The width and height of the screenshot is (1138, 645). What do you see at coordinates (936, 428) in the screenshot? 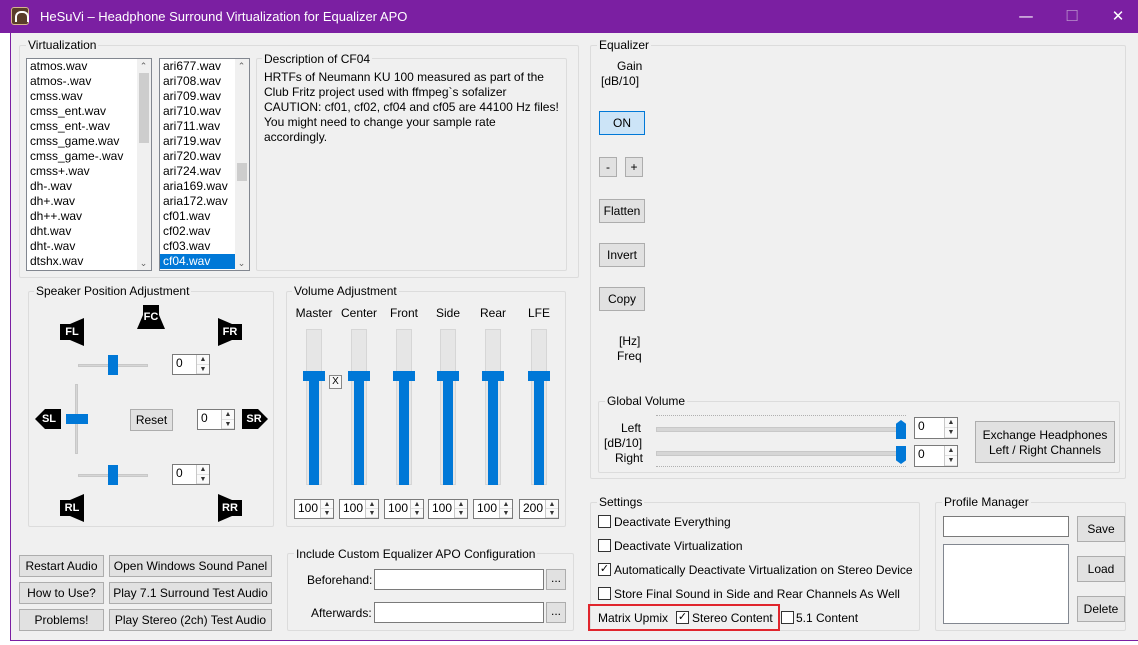
I see `left-volume-stepper: 0 ▲ ▼` at bounding box center [936, 428].